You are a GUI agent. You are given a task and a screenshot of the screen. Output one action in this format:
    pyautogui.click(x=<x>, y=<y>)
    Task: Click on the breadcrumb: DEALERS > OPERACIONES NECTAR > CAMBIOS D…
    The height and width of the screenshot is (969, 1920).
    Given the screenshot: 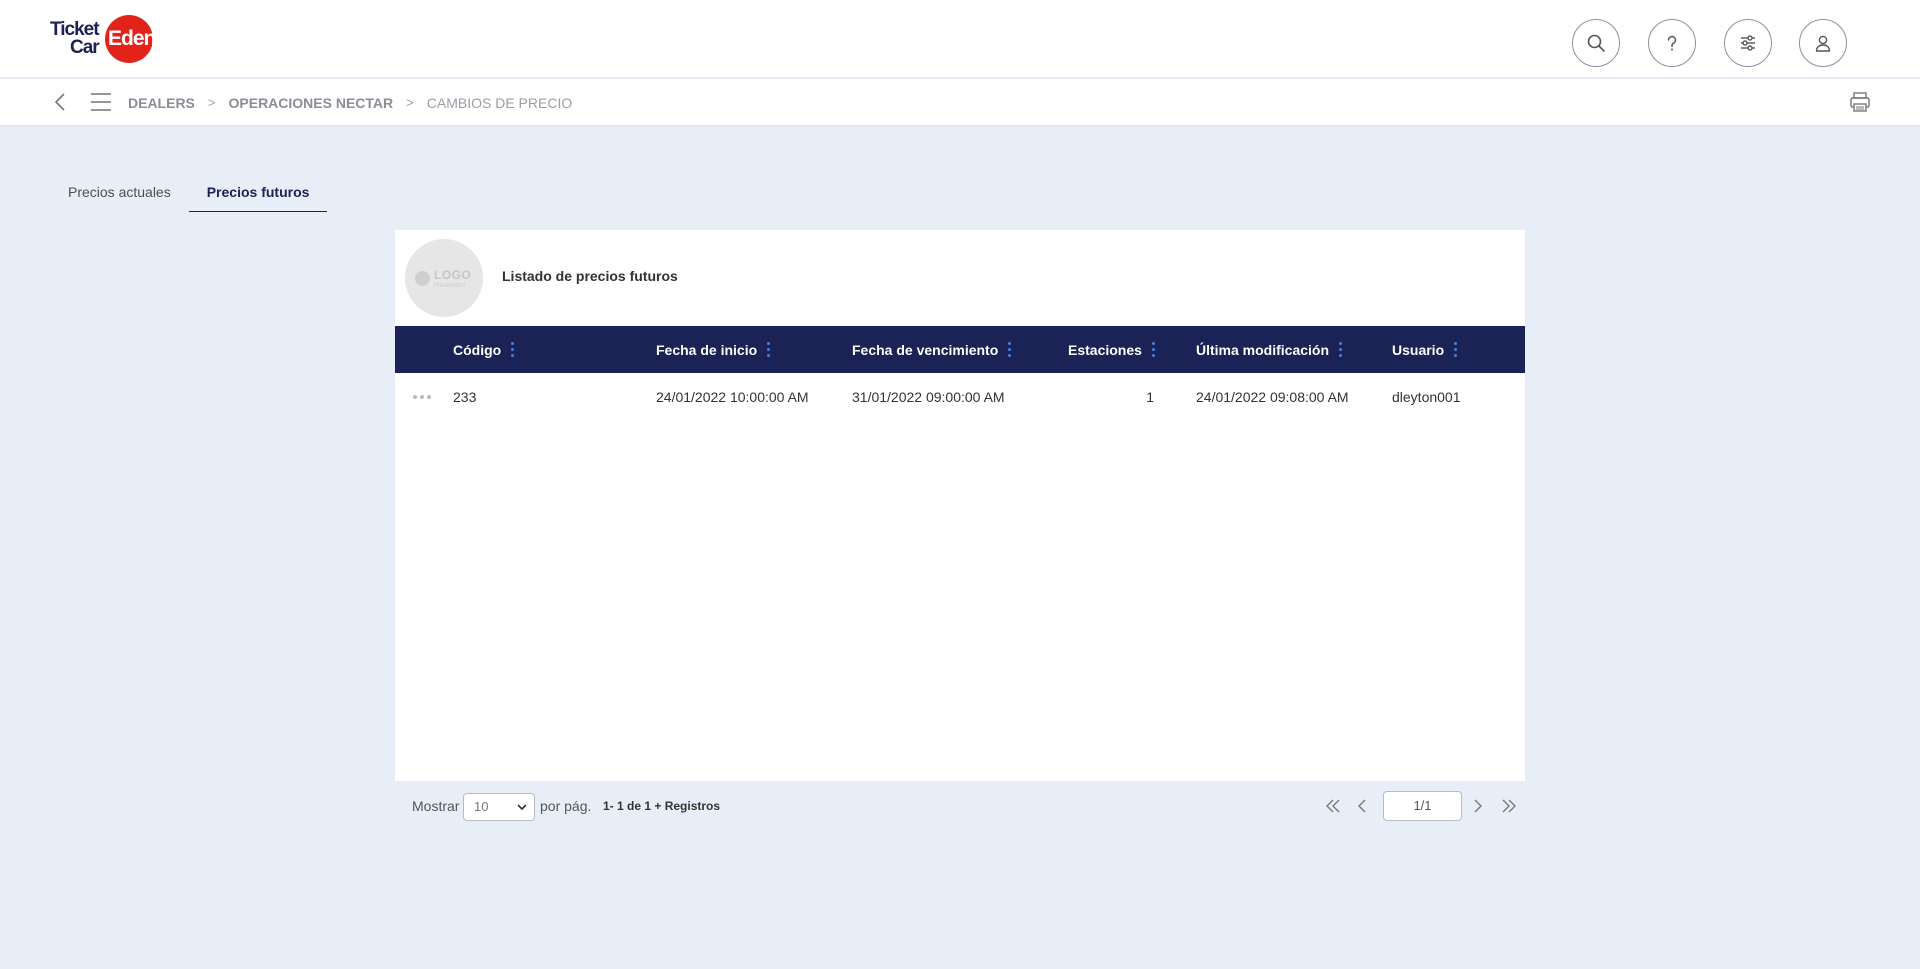 What is the action you would take?
    pyautogui.click(x=350, y=102)
    